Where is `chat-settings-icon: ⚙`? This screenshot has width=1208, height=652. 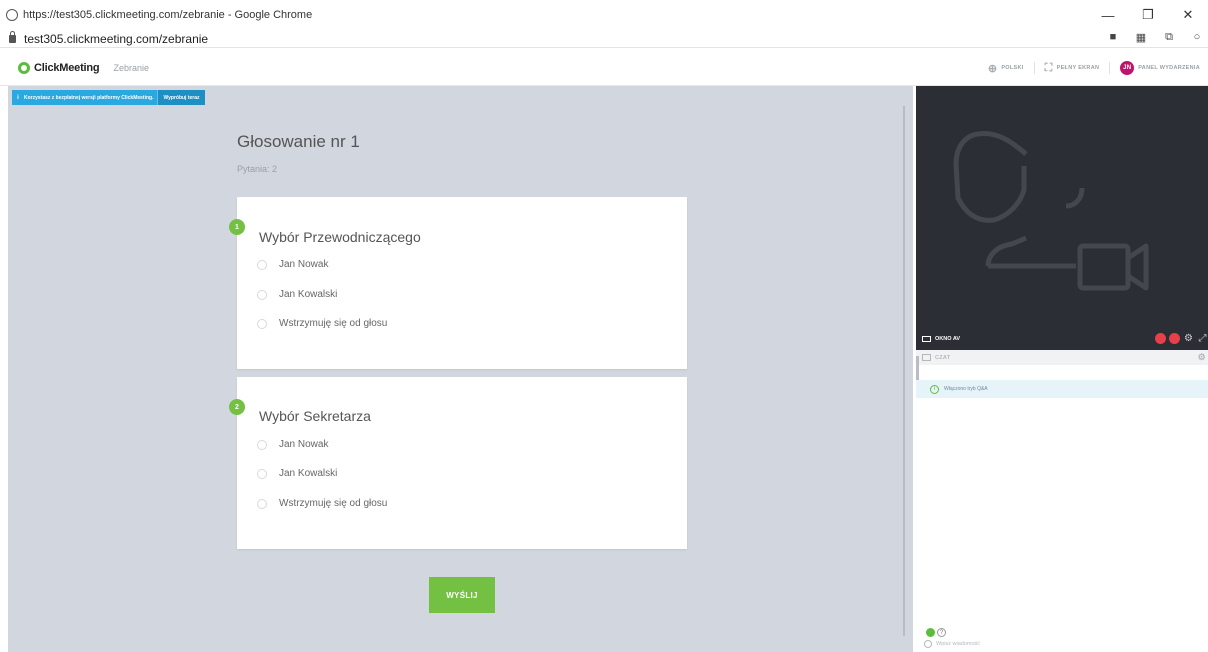 chat-settings-icon: ⚙ is located at coordinates (1202, 357).